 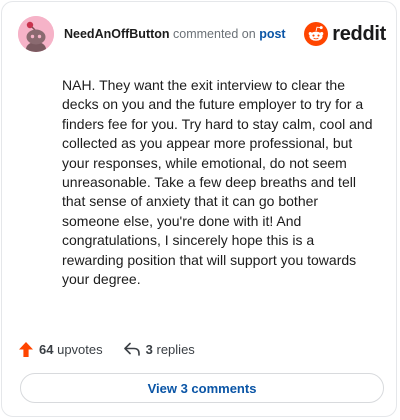 I want to click on replies-stat: 3 replies, so click(x=159, y=349).